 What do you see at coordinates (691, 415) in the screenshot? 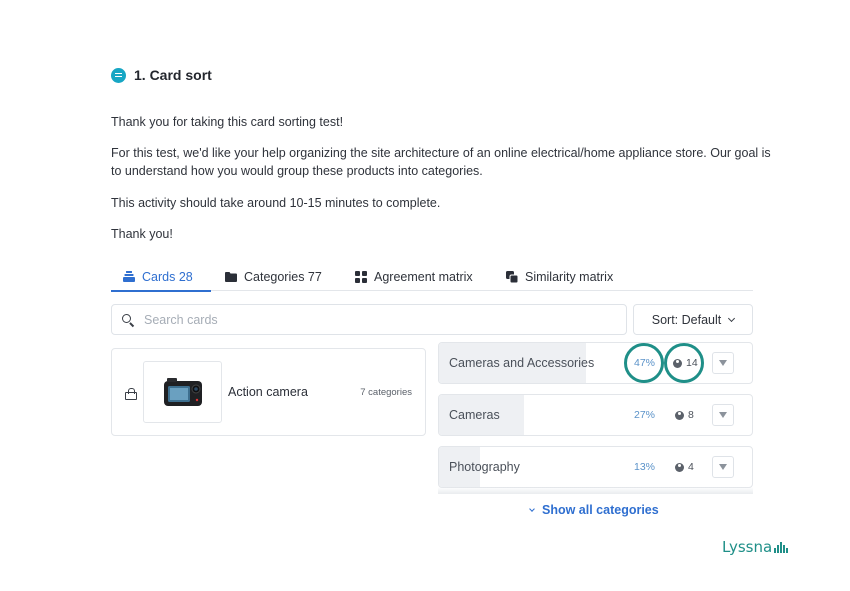
I see `category-users-count: 8` at bounding box center [691, 415].